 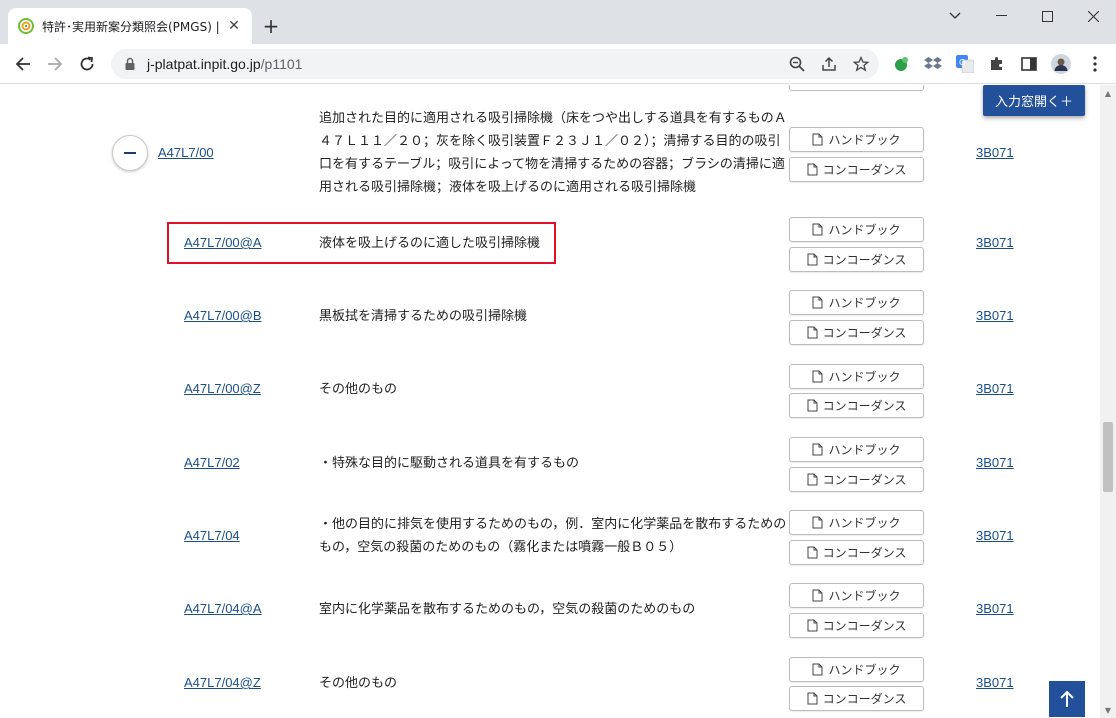 I want to click on browser-toolbar: j-platpat.inpit.go.jp/p1101 G, so click(x=558, y=64).